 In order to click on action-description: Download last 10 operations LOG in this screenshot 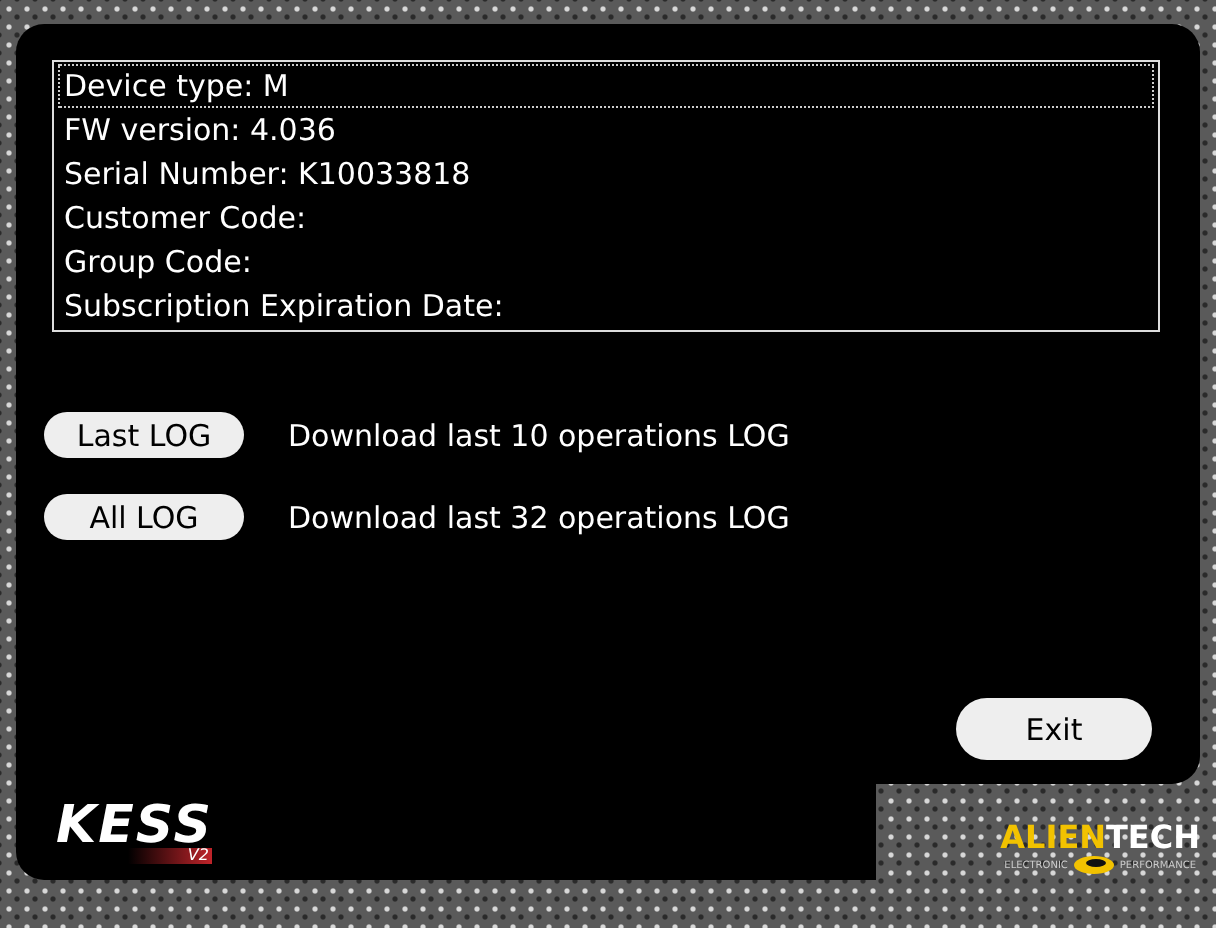, I will do `click(539, 435)`.